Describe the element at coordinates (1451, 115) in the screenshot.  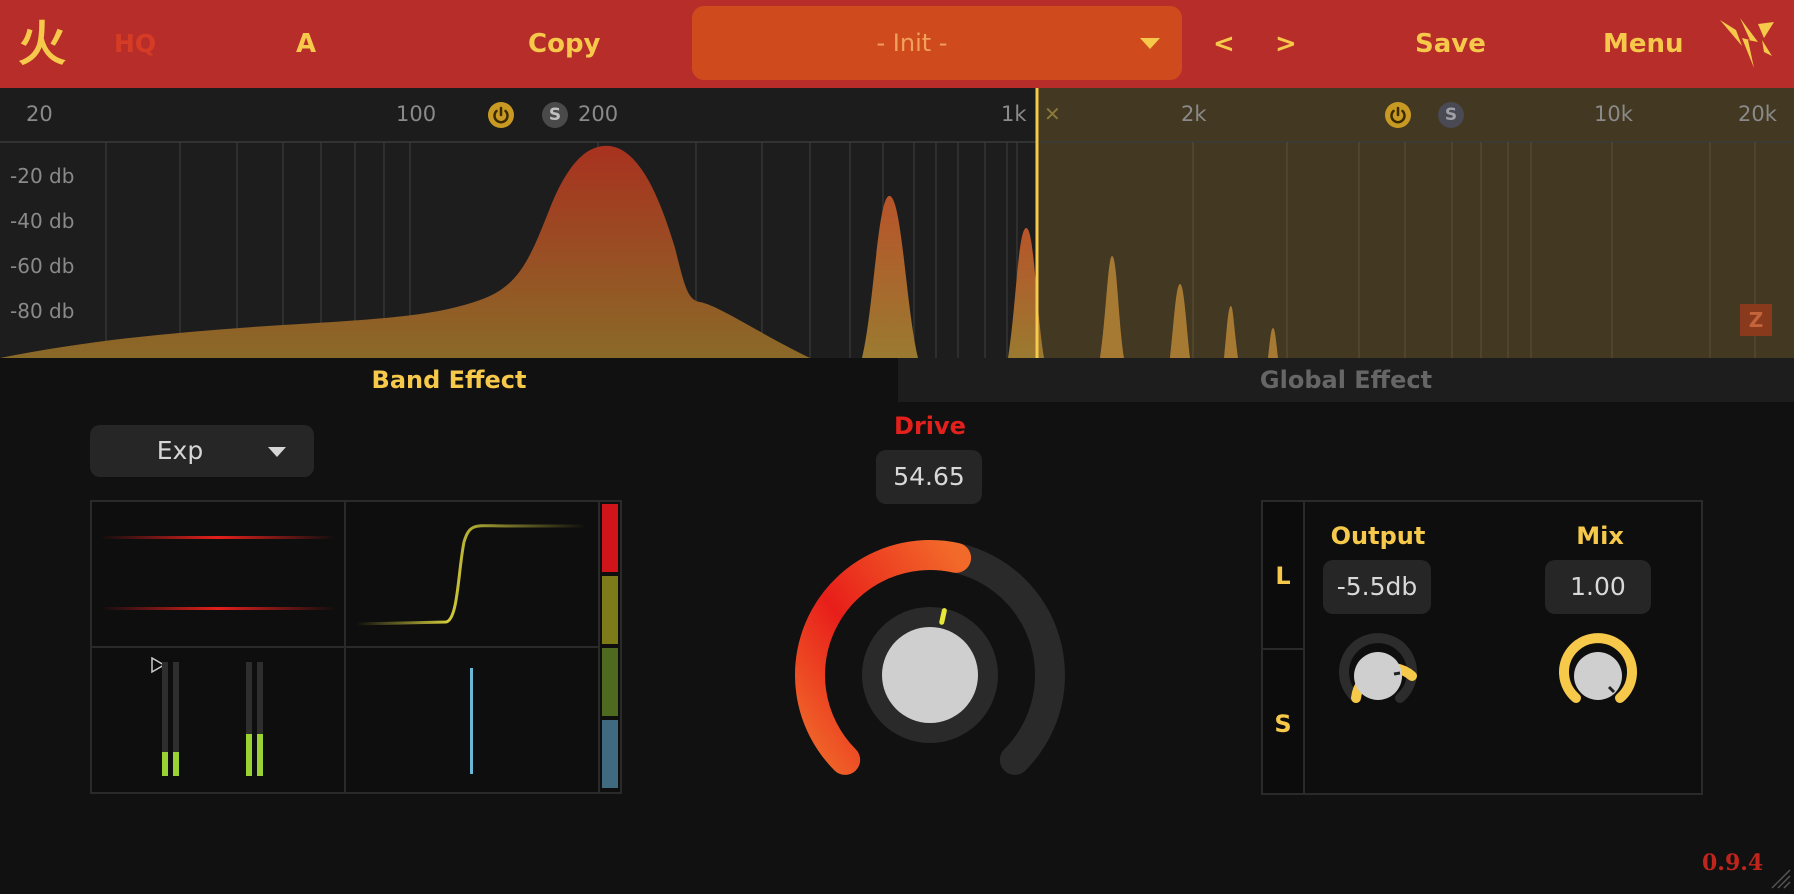
I see `band2-solo-button: S` at that location.